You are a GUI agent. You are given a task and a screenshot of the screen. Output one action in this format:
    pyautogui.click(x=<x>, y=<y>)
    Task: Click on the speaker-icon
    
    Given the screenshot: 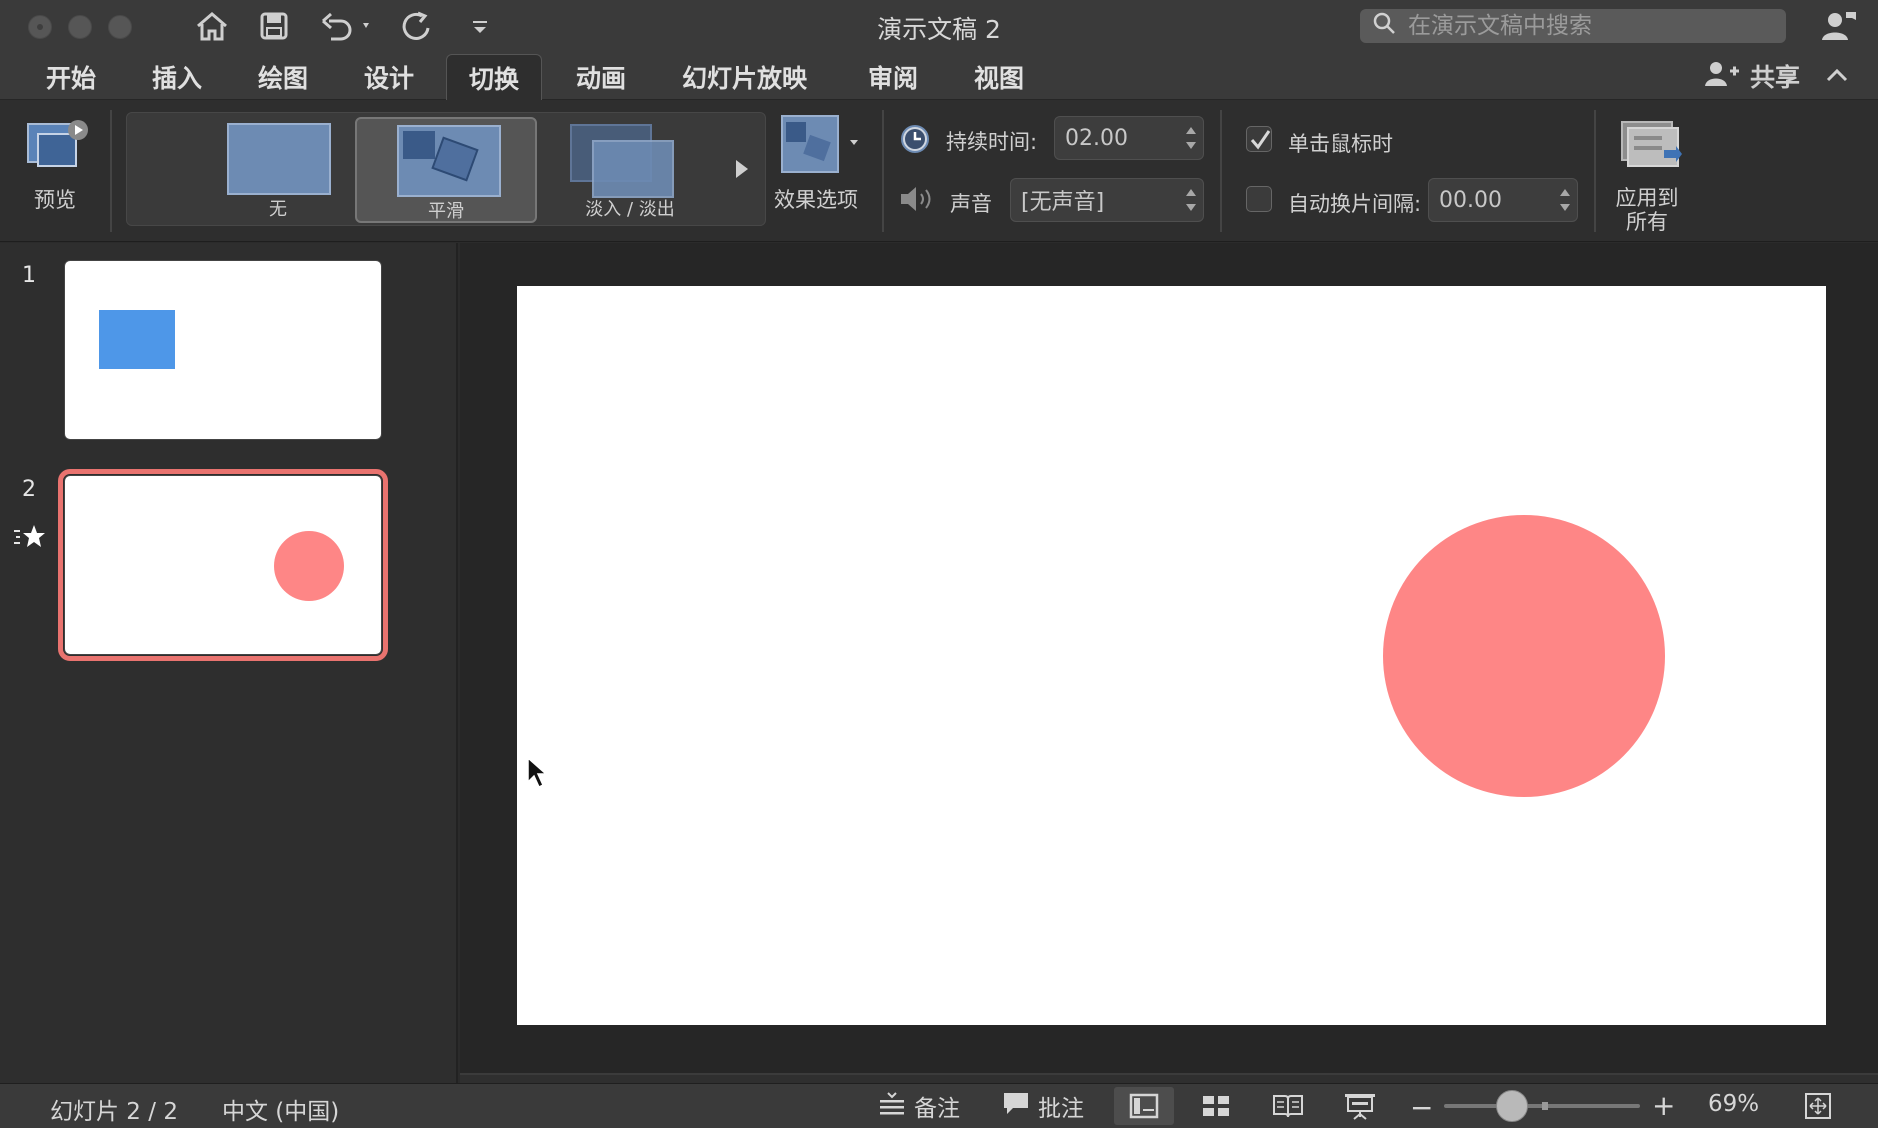 What is the action you would take?
    pyautogui.click(x=917, y=202)
    